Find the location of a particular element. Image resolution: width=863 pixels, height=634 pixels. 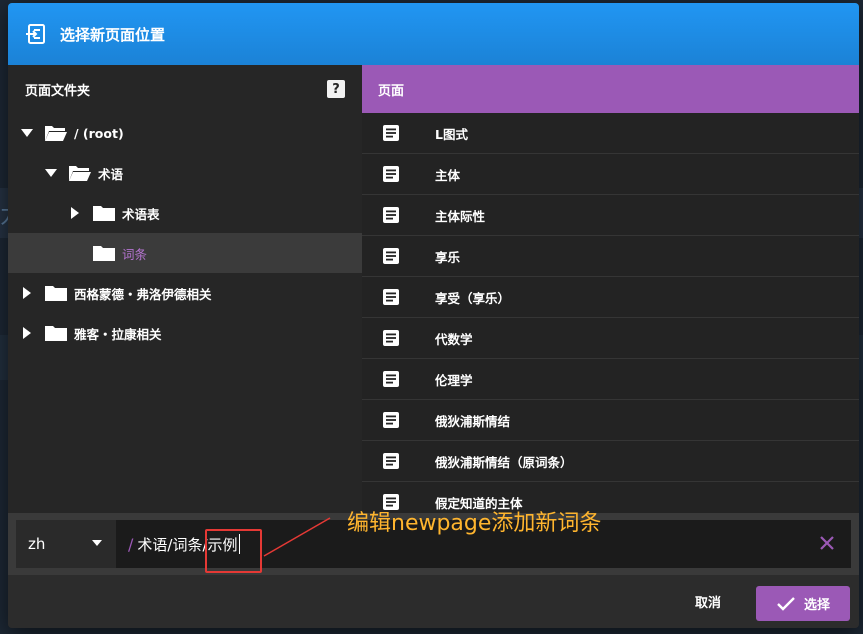

page-list-item-label: 主体际性 is located at coordinates (460, 216).